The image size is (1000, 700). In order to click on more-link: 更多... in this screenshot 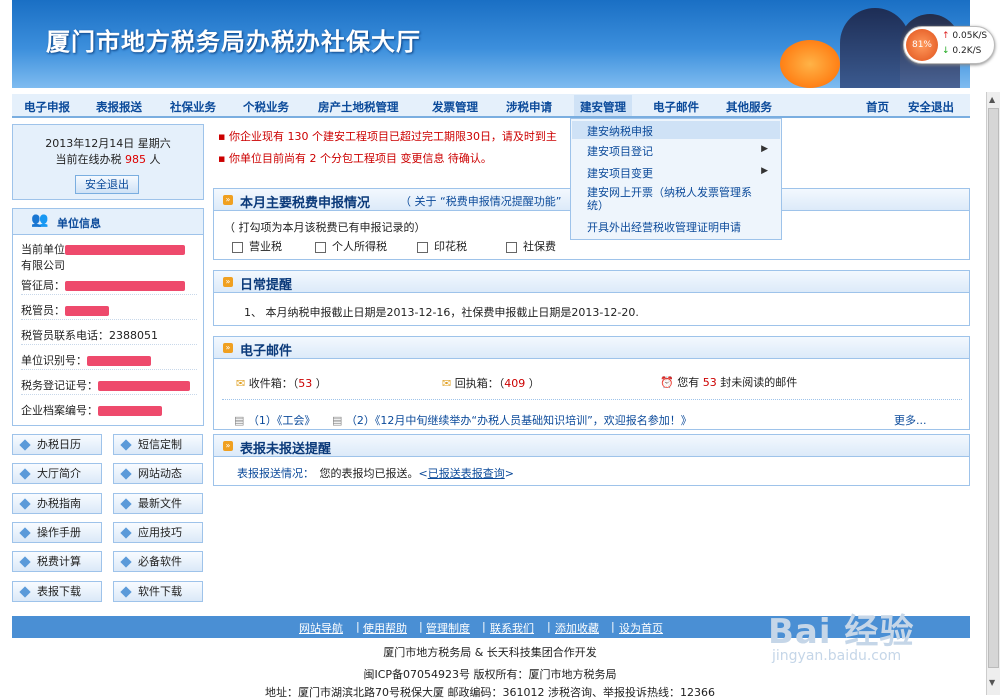, I will do `click(910, 420)`.